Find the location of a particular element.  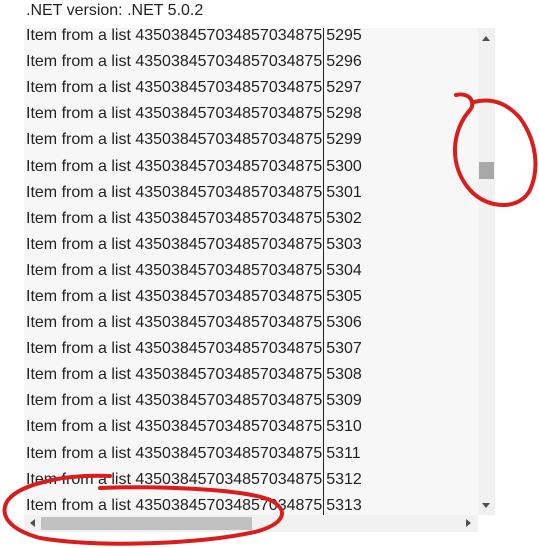

scrollbar-corner is located at coordinates (486, 523).